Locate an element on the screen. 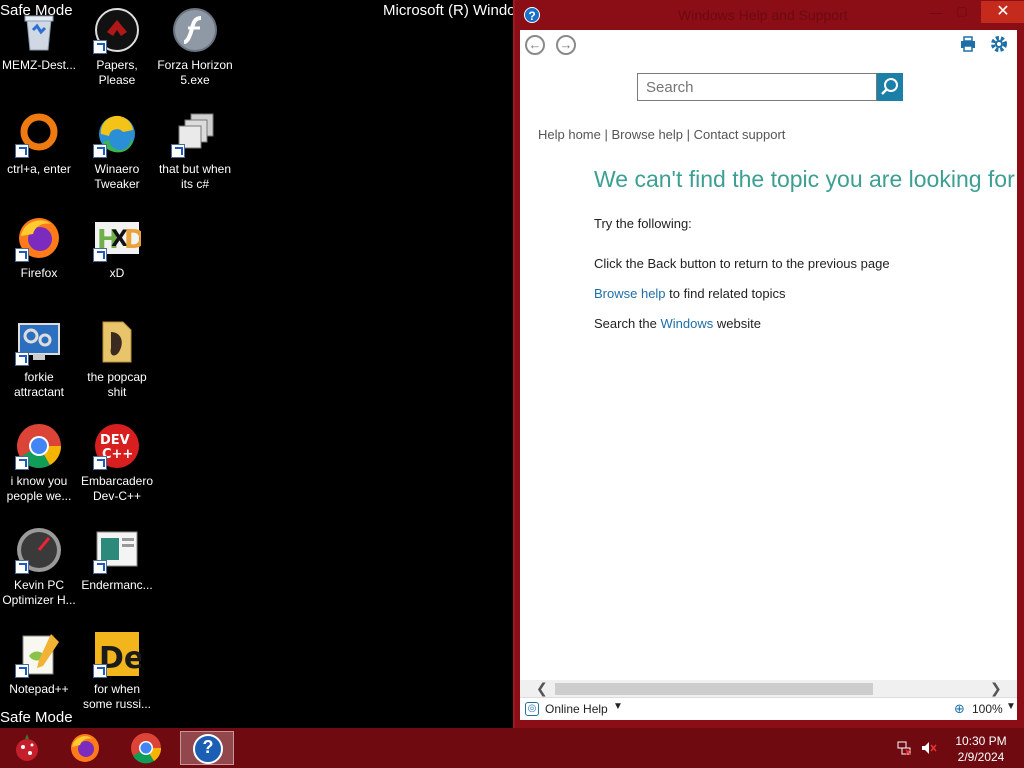 The height and width of the screenshot is (768, 1024). forward-button: → is located at coordinates (566, 45).